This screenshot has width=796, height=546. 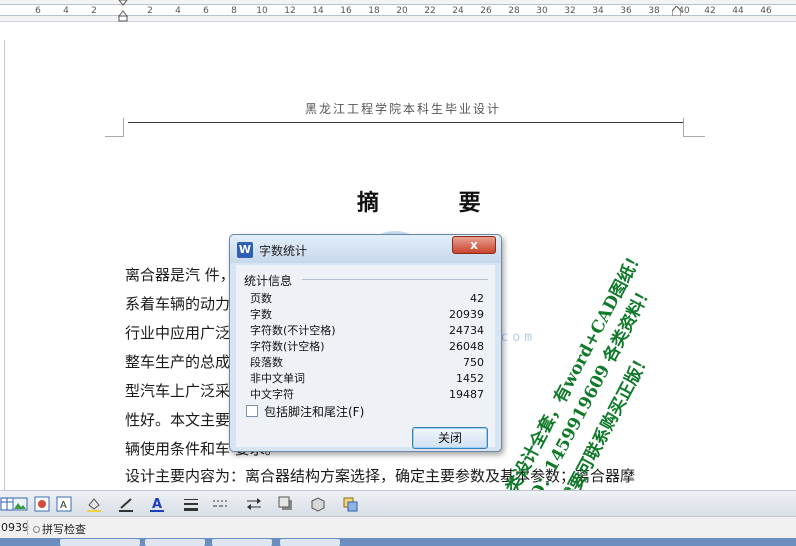 I want to click on page-header-text: 黑龙江工程学院本科生毕业设计, so click(x=403, y=109).